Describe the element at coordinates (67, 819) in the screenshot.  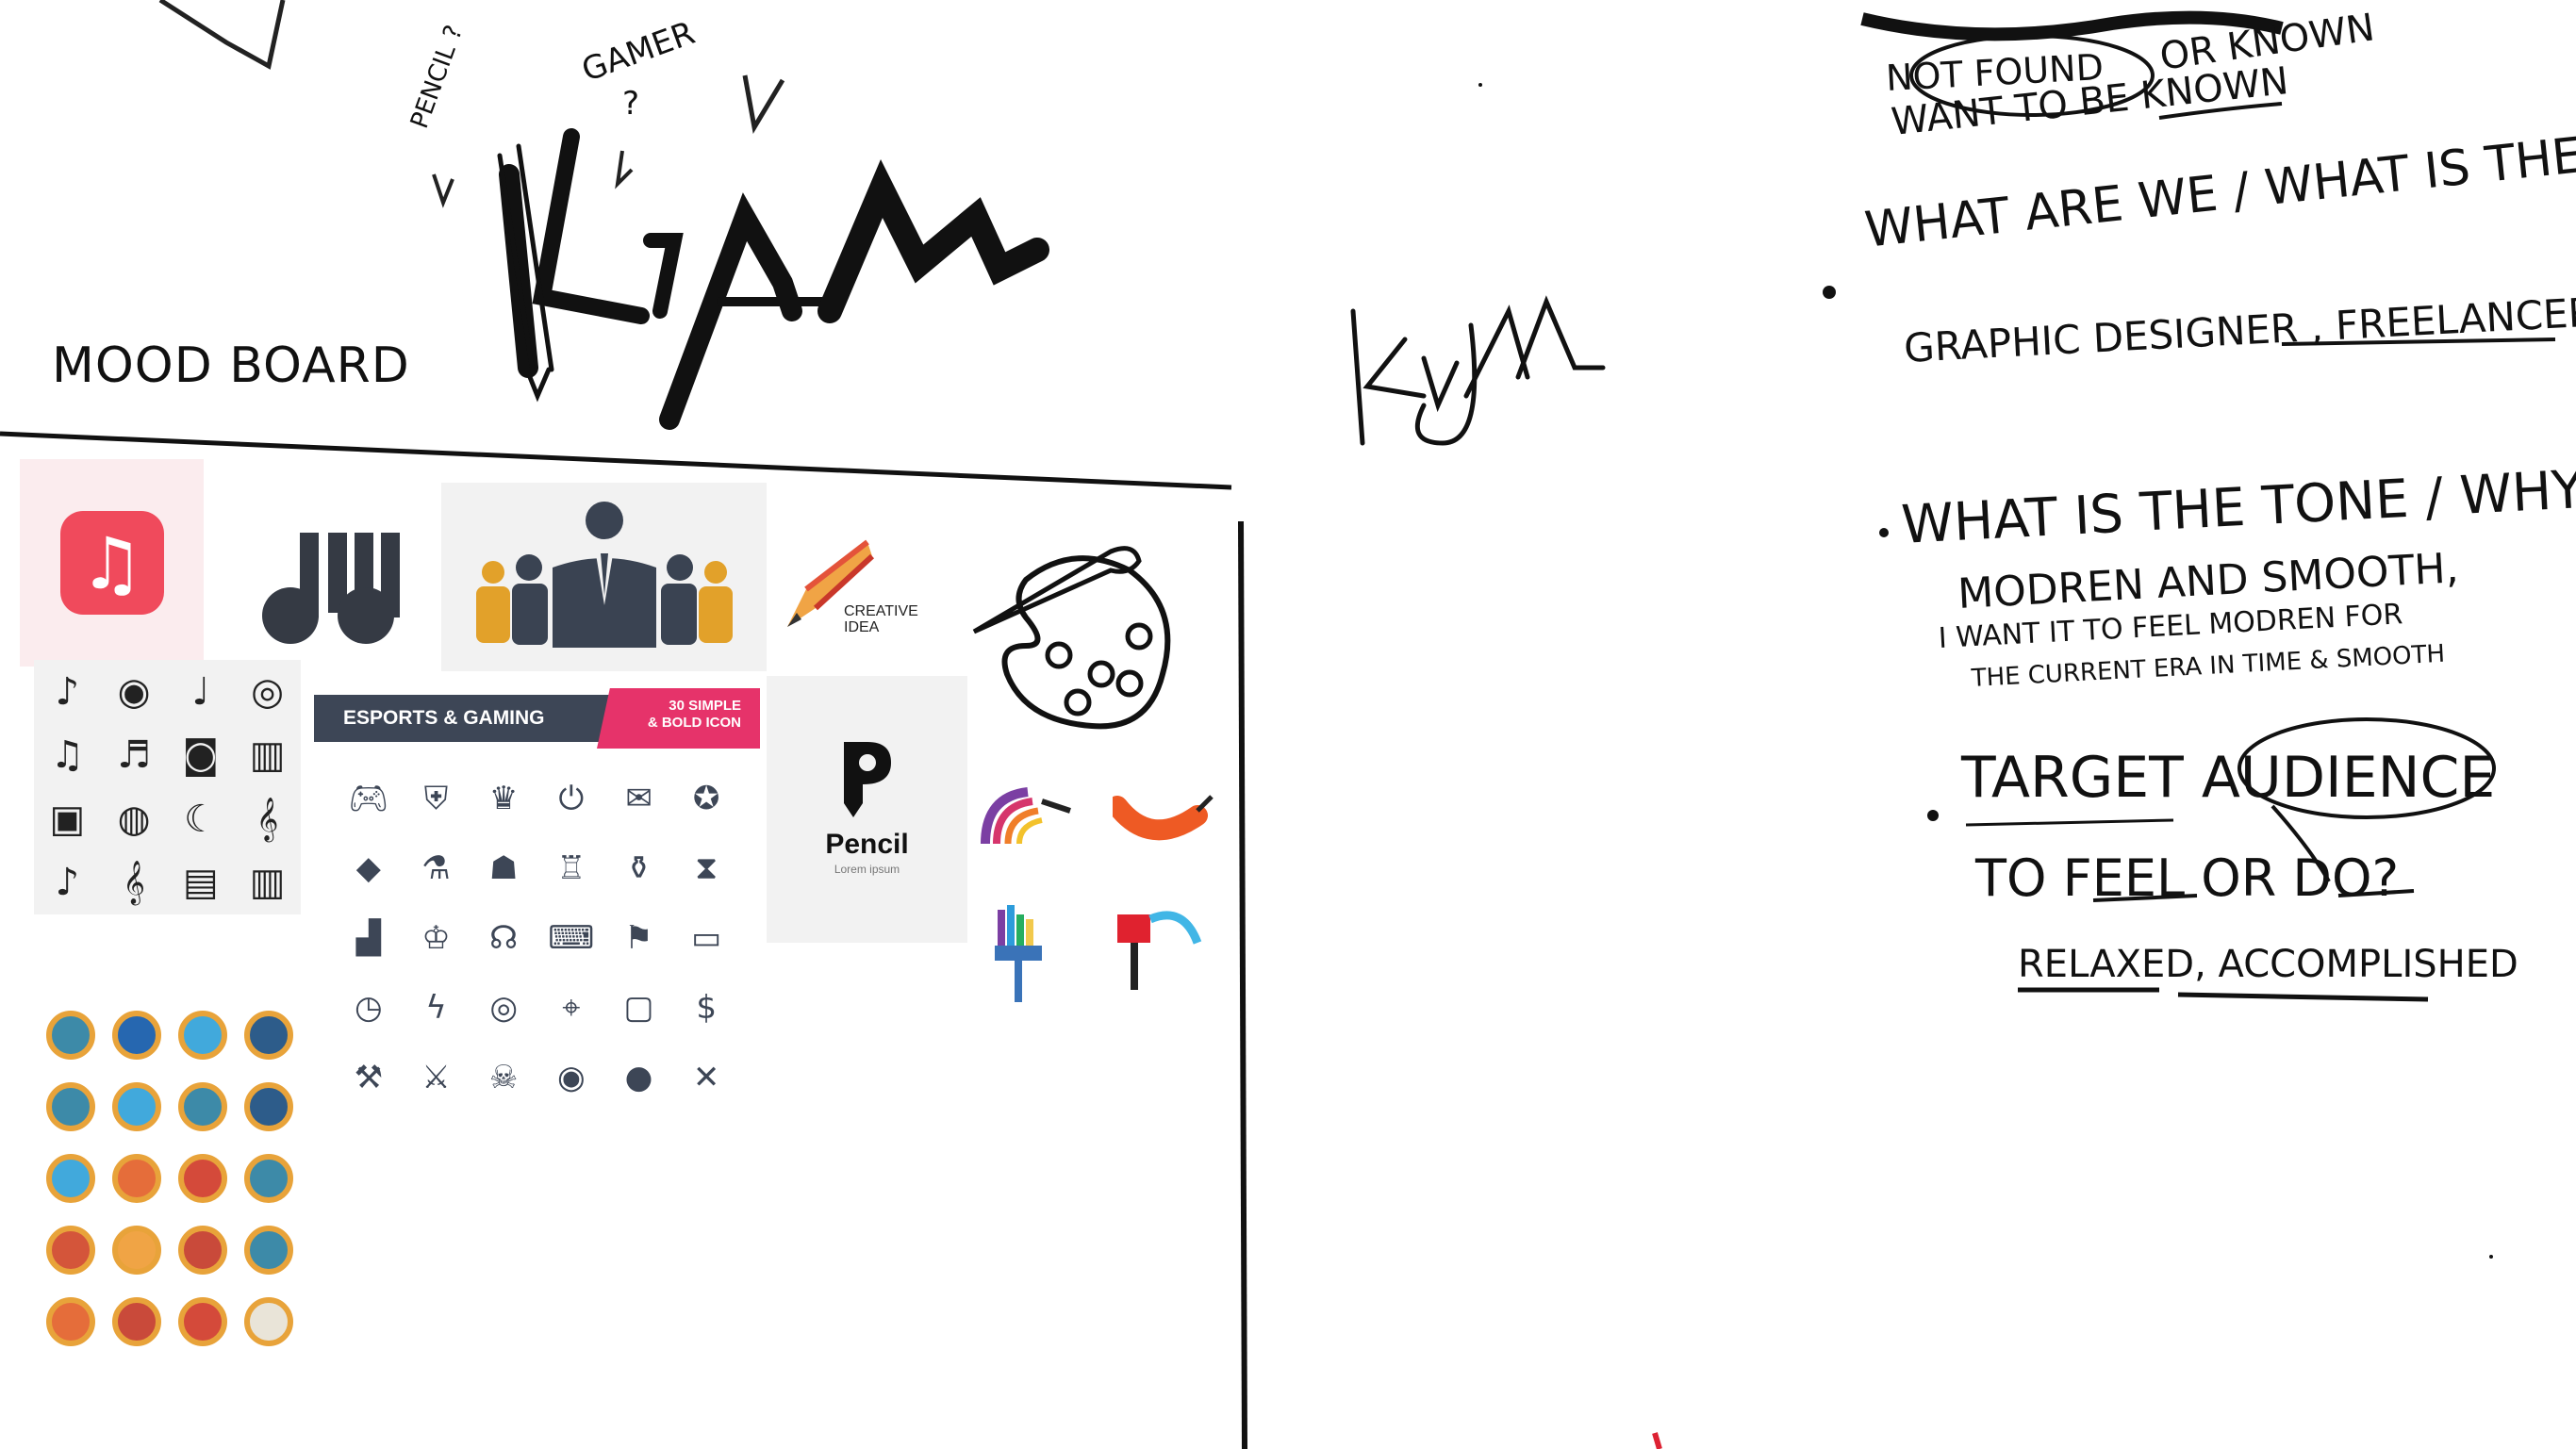
I see `speaker-icon: ▣` at that location.